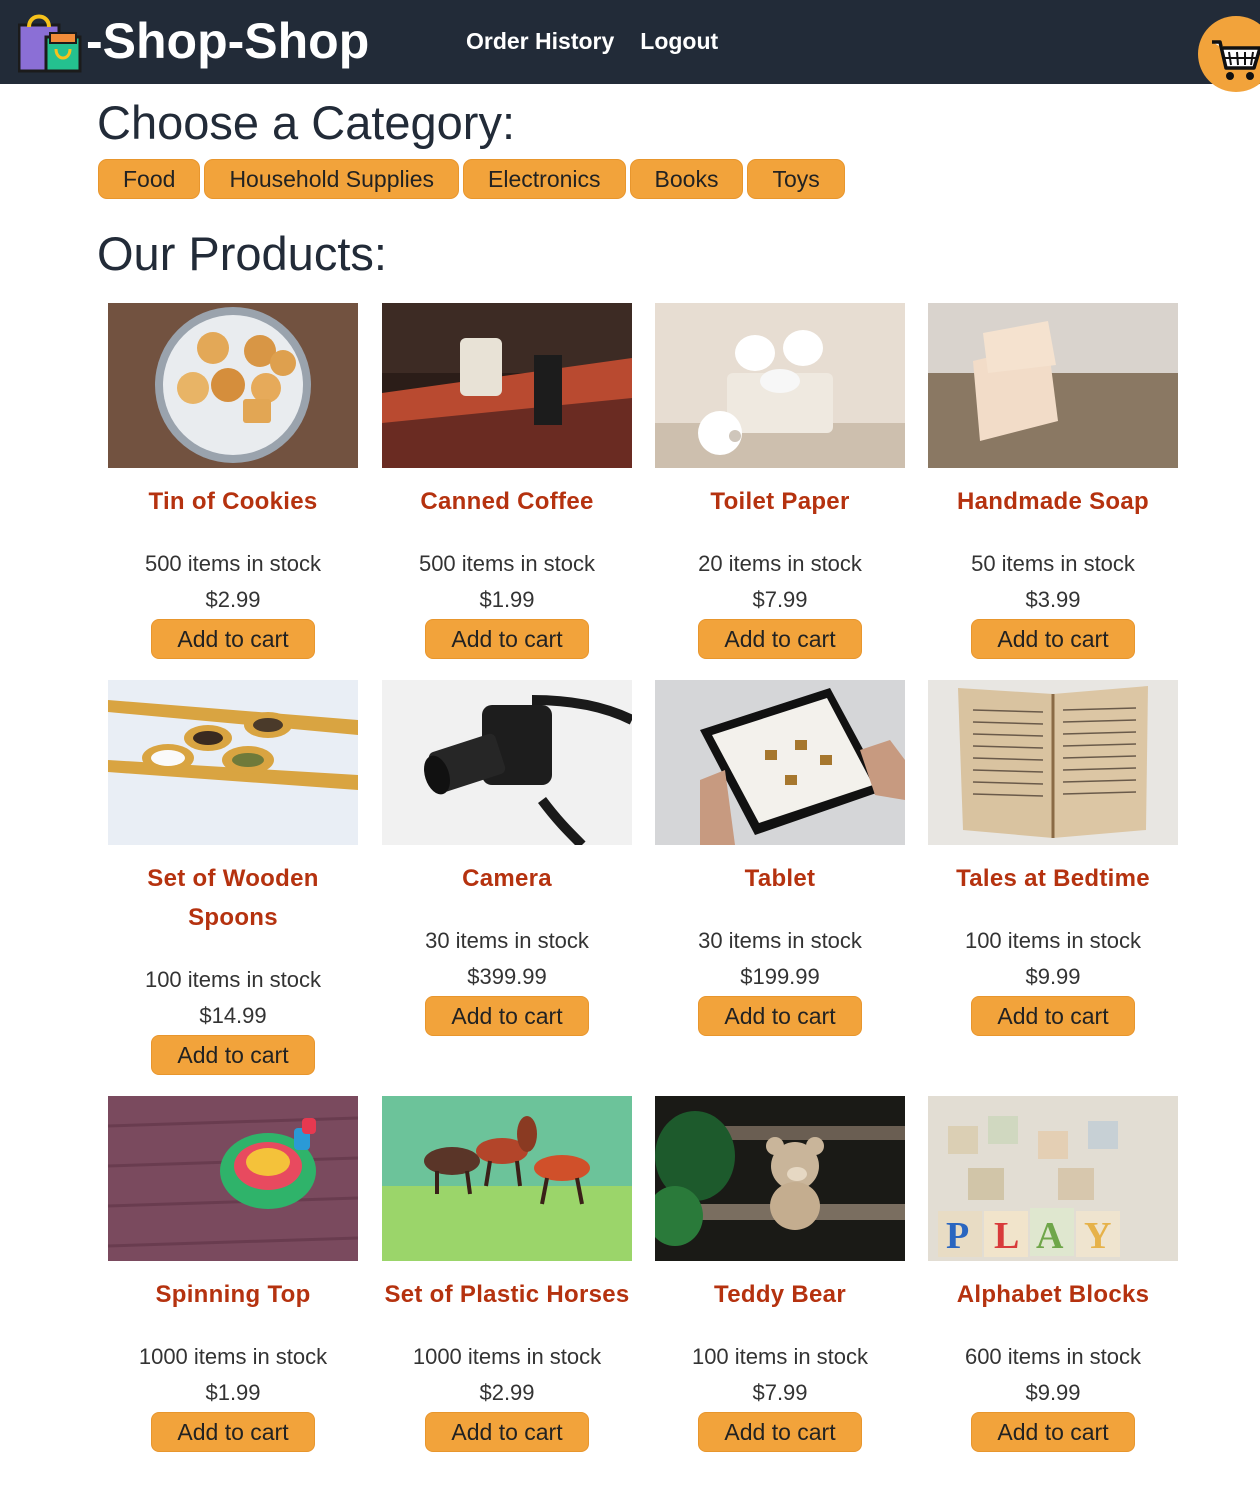 The height and width of the screenshot is (1509, 1260). What do you see at coordinates (780, 976) in the screenshot?
I see `product-price: $199.99` at bounding box center [780, 976].